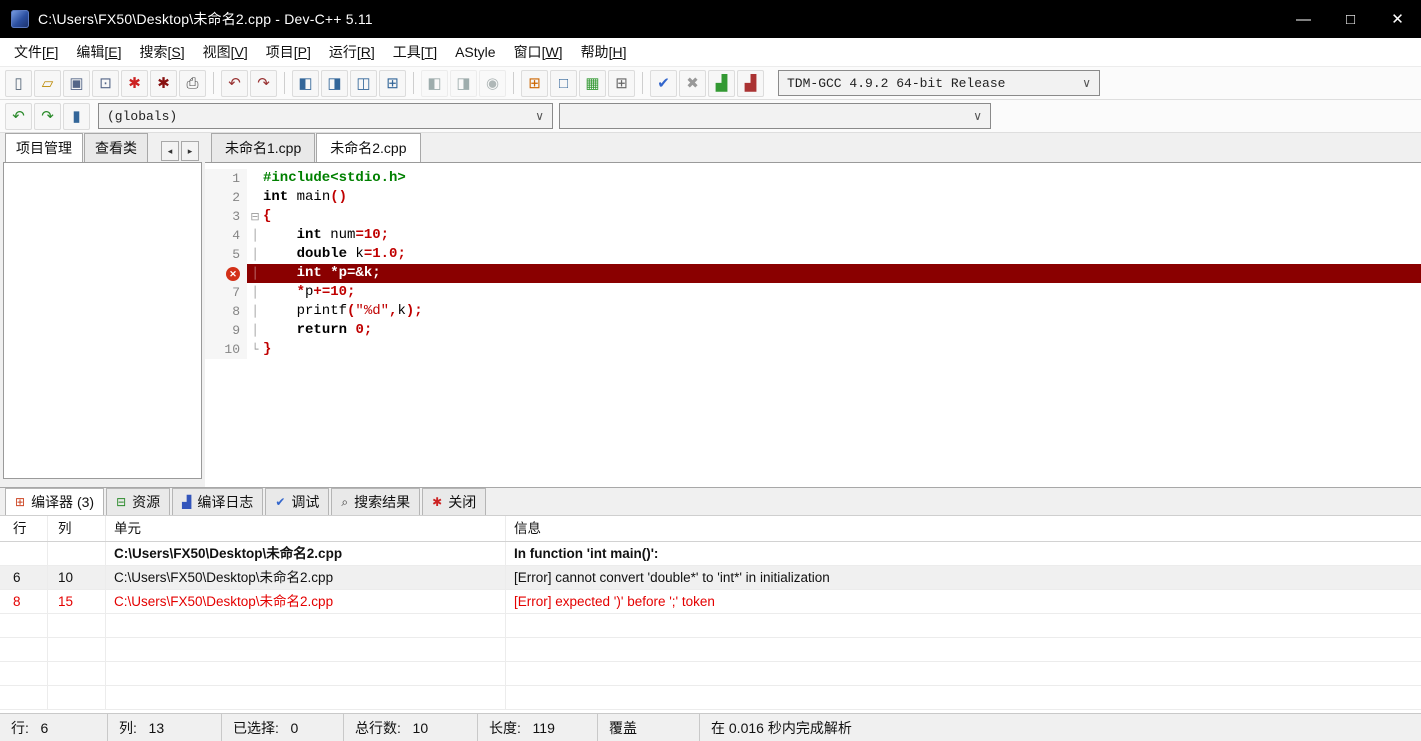 This screenshot has height=741, width=1421. What do you see at coordinates (411, 727) in the screenshot?
I see `status-segment-3: 总行数: 10` at bounding box center [411, 727].